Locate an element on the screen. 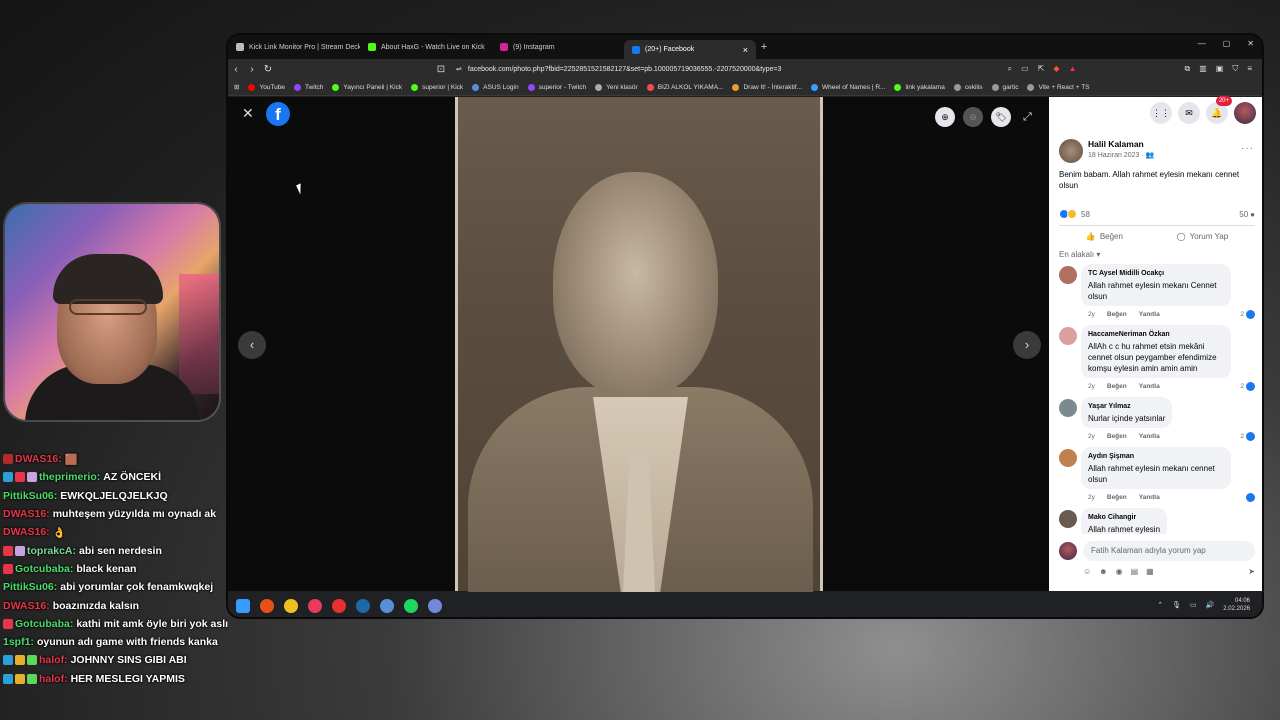  close-icon: ✕ is located at coordinates (248, 113).